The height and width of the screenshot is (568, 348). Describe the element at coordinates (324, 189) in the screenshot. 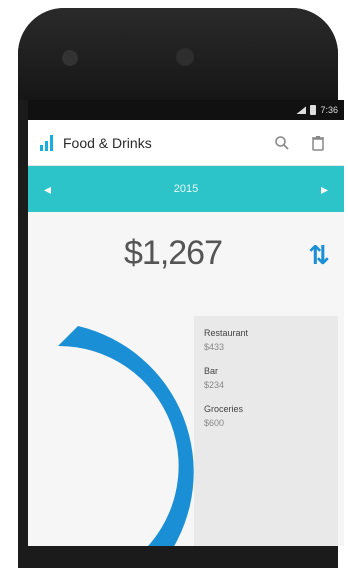

I see `chevron-right-icon: ▸` at that location.